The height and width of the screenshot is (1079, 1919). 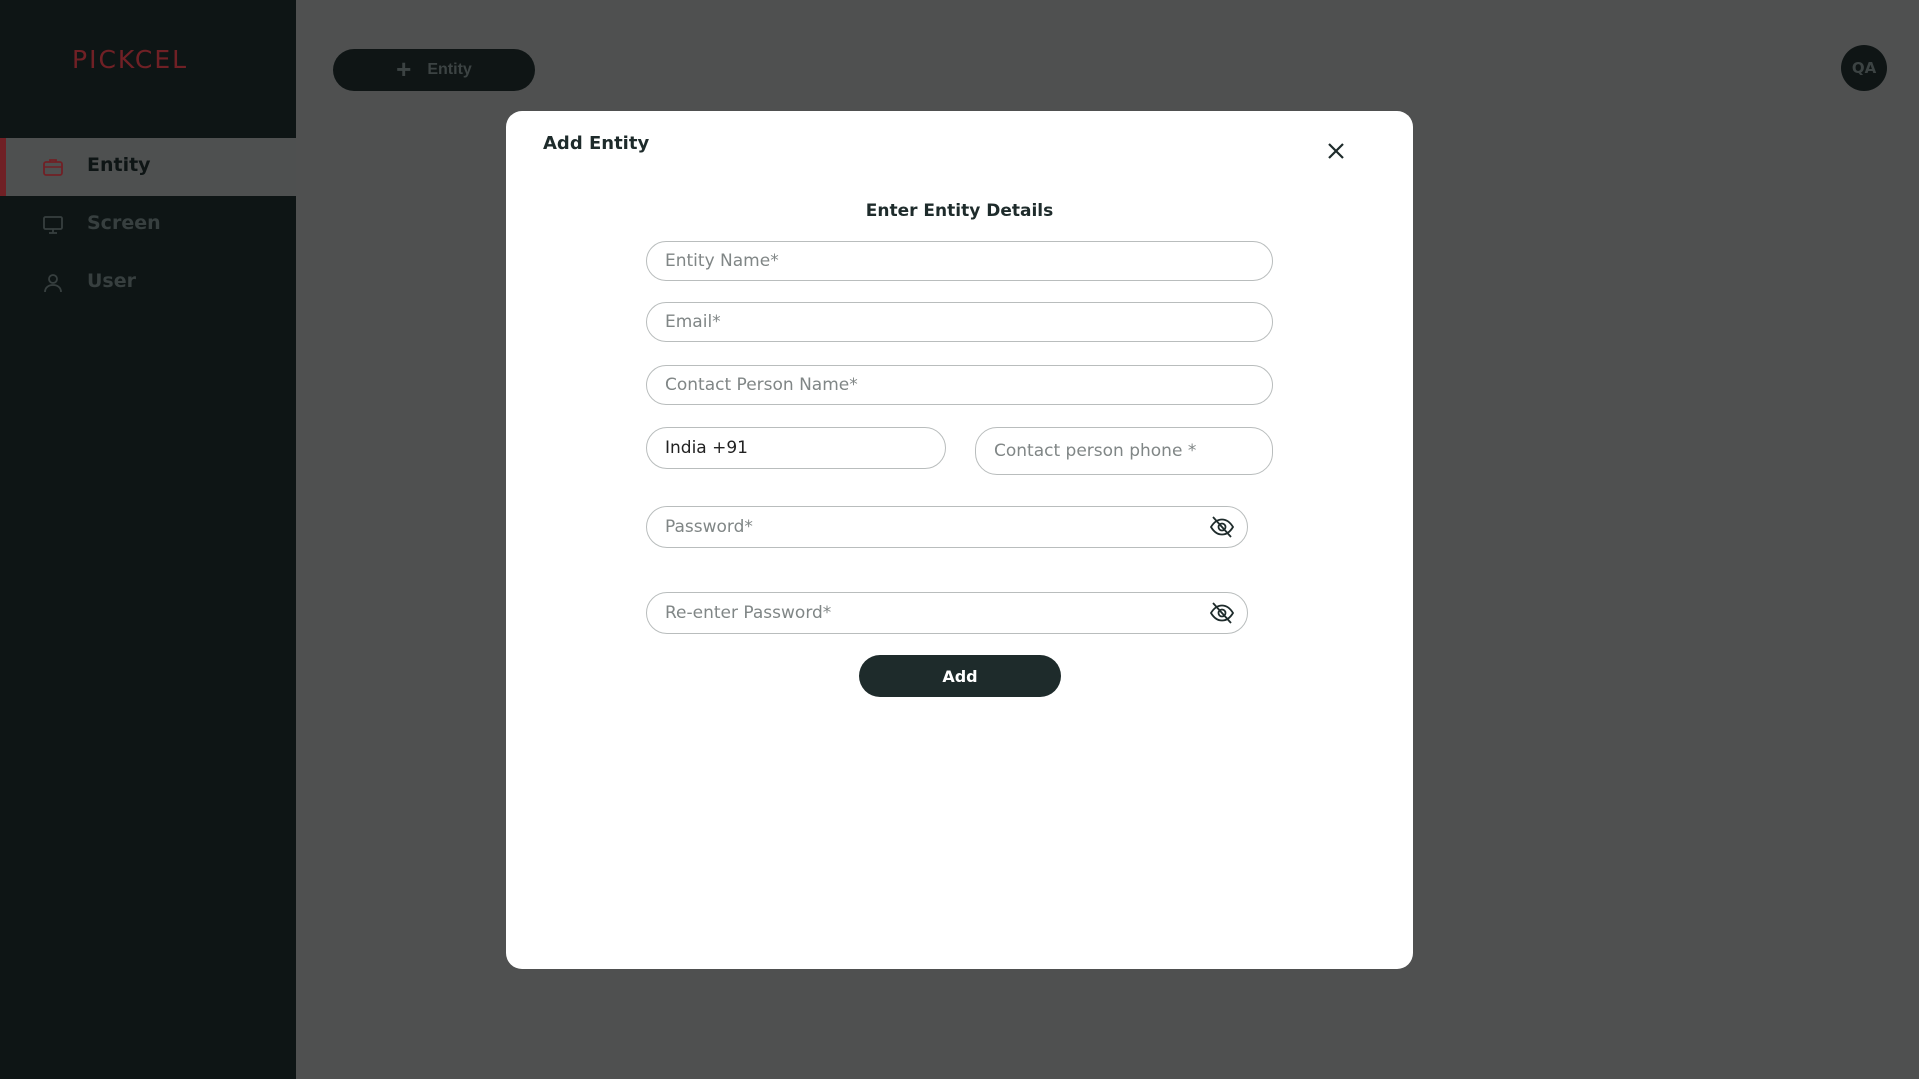 What do you see at coordinates (960, 676) in the screenshot?
I see `add-submit-button: Add` at bounding box center [960, 676].